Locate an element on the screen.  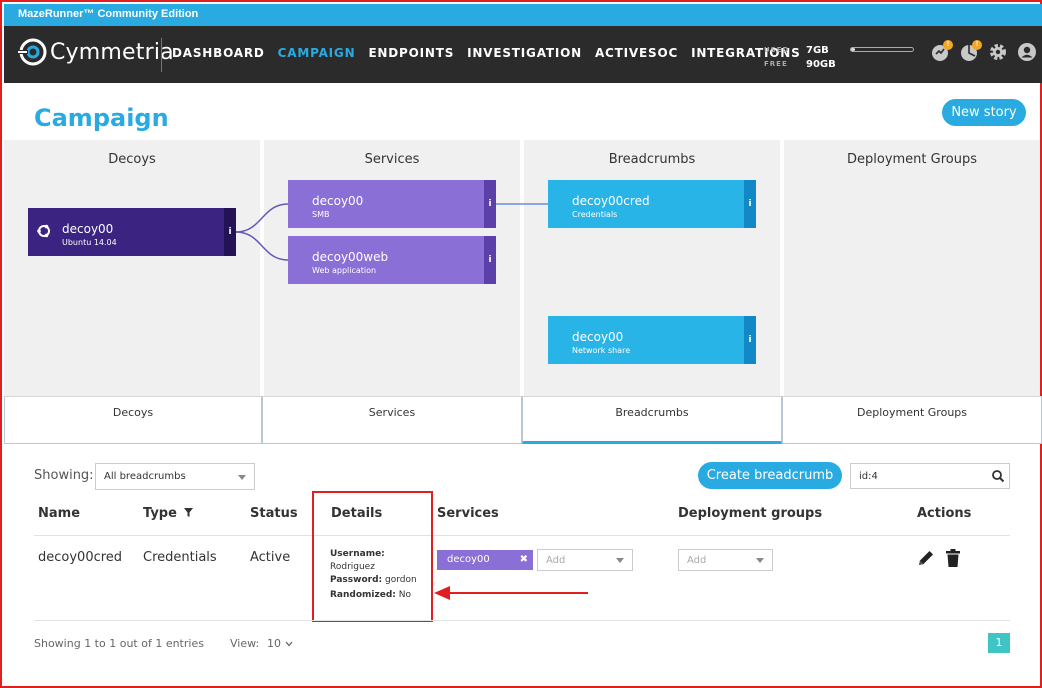
groups-add-placeholder: Add is located at coordinates (697, 560).